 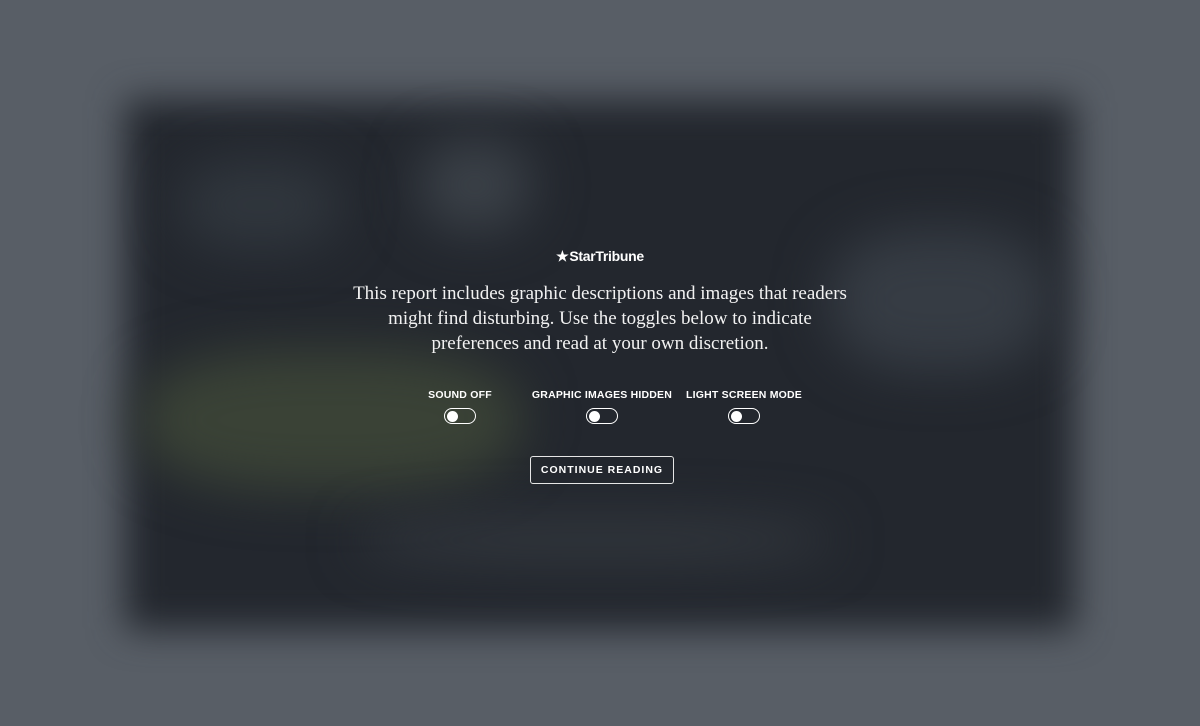 What do you see at coordinates (744, 395) in the screenshot?
I see `toggle-label-light-screen: LIGHT SCREEN MODE` at bounding box center [744, 395].